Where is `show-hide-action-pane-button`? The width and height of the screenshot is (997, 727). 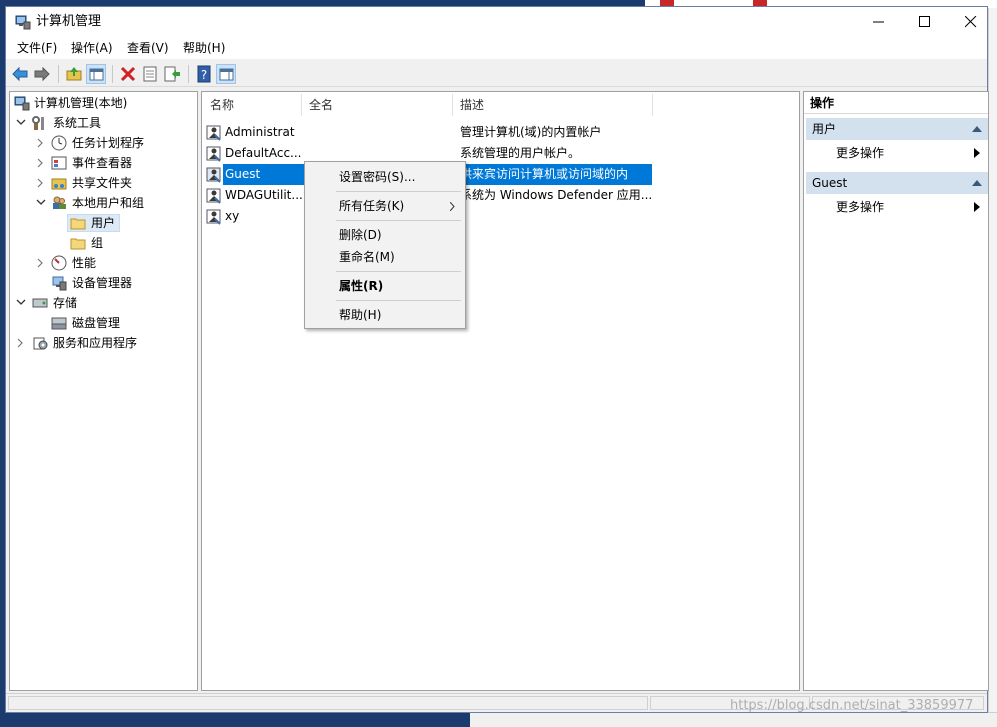
show-hide-action-pane-button is located at coordinates (226, 74).